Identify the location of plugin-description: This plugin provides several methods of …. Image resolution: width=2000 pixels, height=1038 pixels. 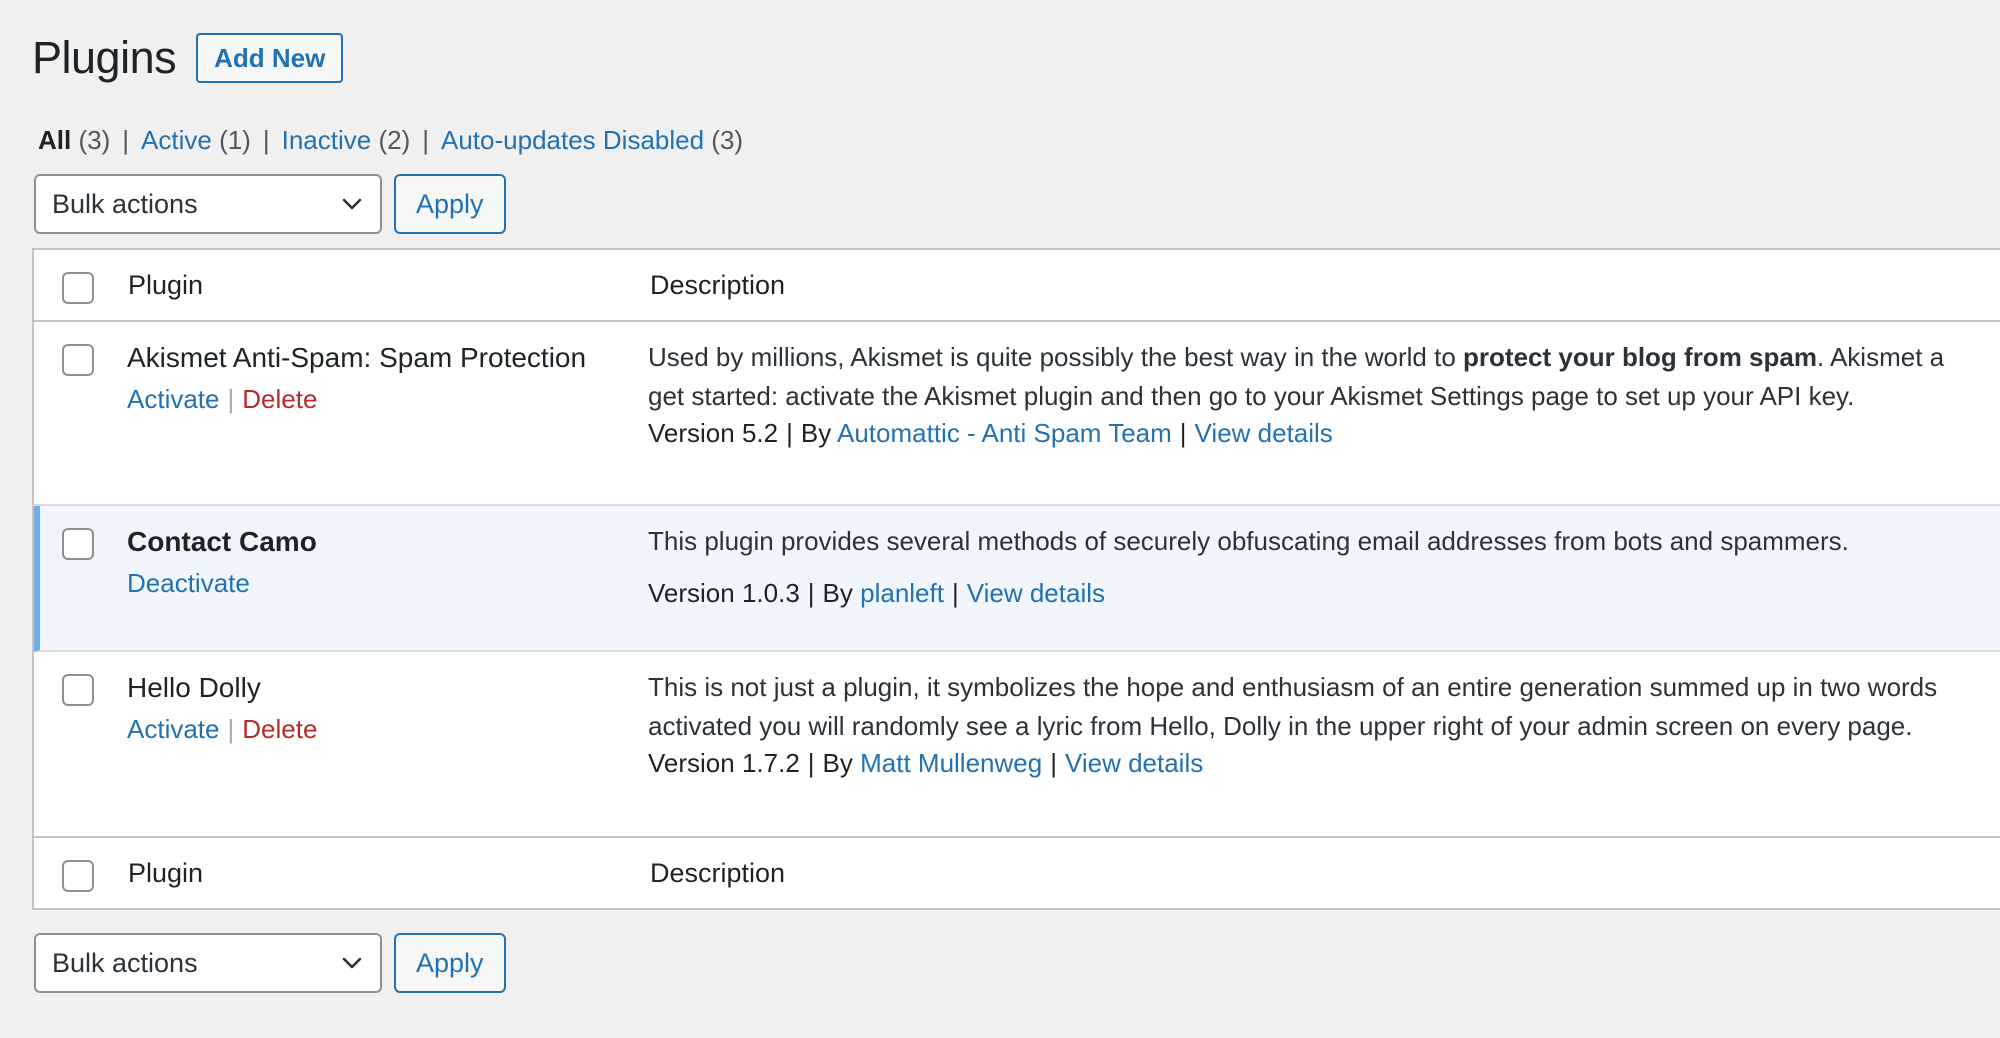
(1248, 541).